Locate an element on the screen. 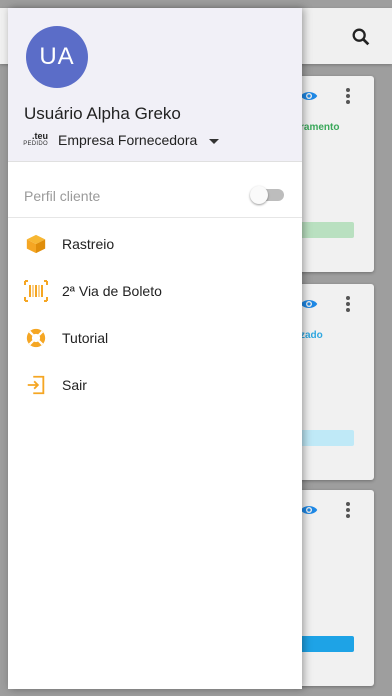 This screenshot has height=696, width=392. menu-item-tutorial: Tutorial is located at coordinates (155, 337).